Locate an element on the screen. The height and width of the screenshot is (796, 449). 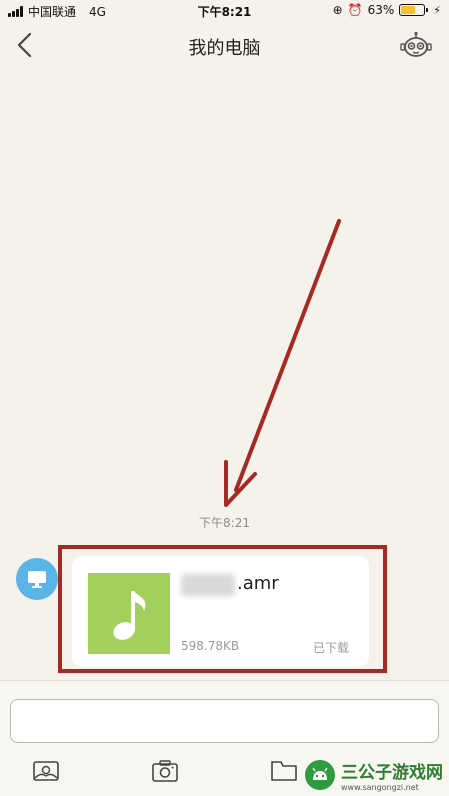
battery-percent: 63% is located at coordinates (381, 10).